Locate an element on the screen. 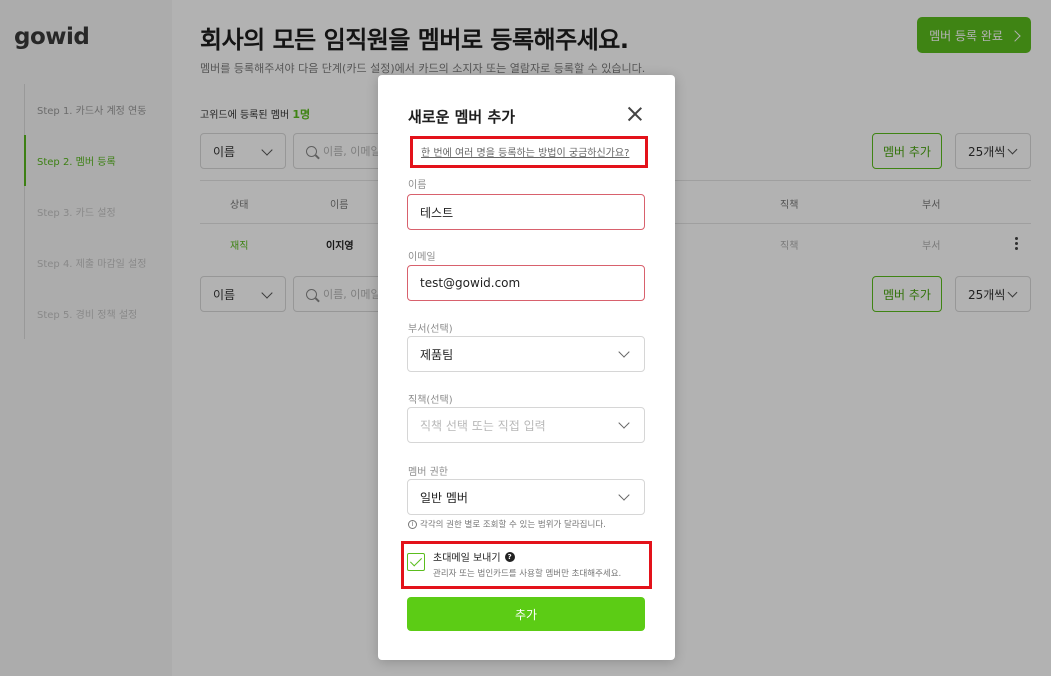  modal-title: 새로운 멤버 추가 is located at coordinates (462, 117).